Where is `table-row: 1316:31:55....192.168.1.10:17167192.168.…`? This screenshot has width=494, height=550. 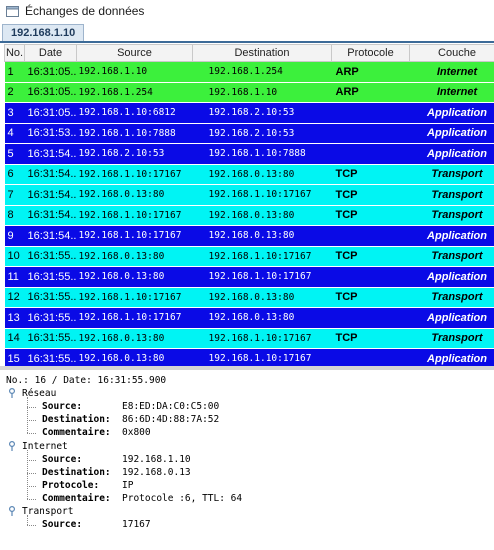
table-row: 1316:31:55....192.168.1.10:17167192.168.… is located at coordinates (249, 318).